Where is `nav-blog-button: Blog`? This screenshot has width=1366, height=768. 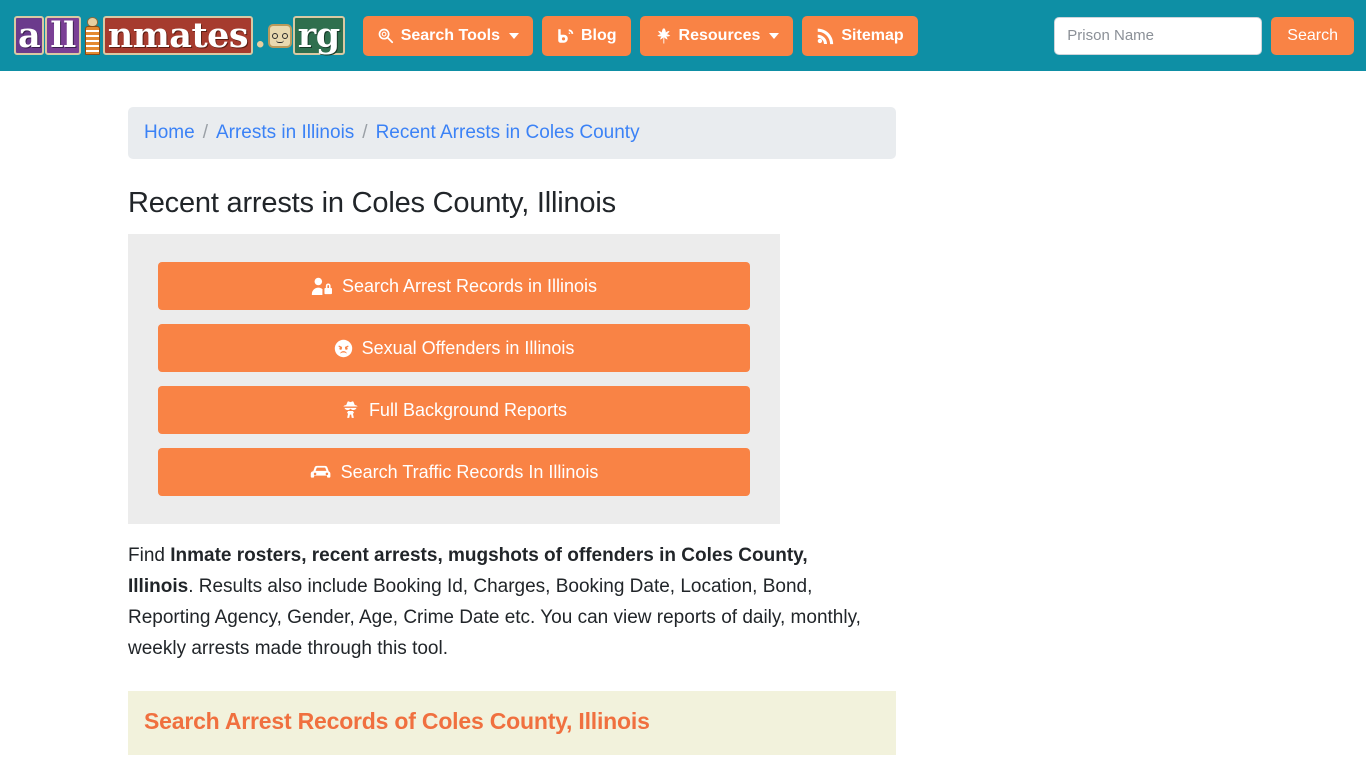 nav-blog-button: Blog is located at coordinates (586, 35).